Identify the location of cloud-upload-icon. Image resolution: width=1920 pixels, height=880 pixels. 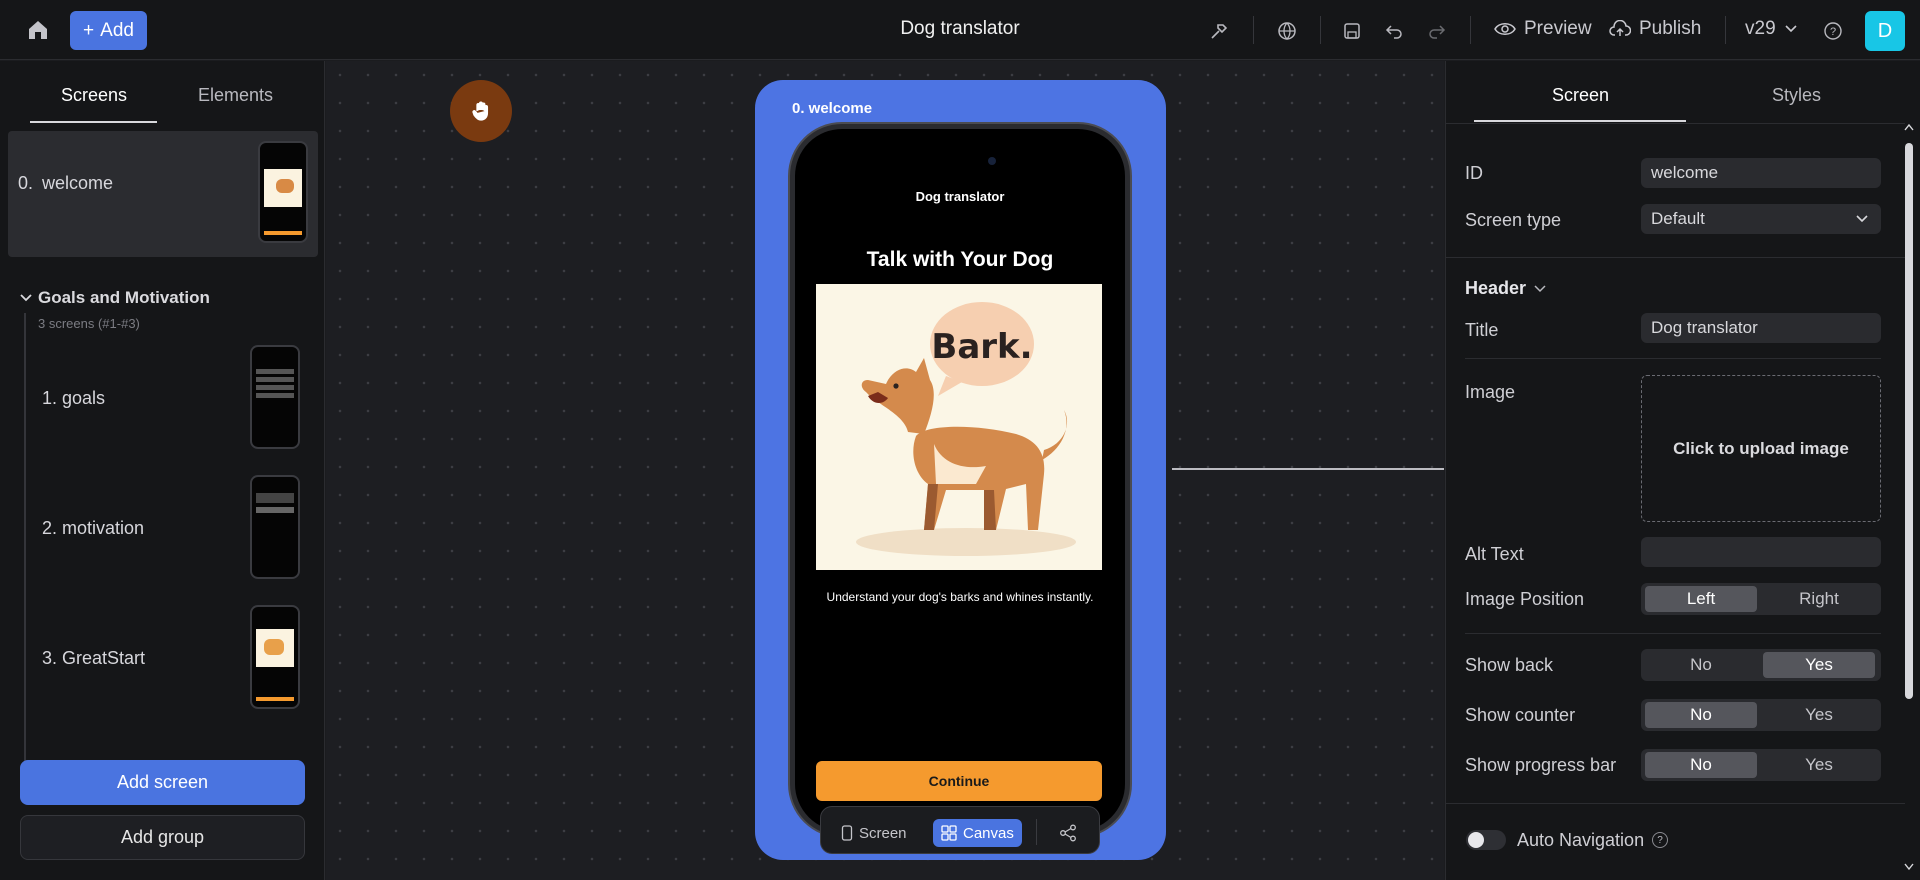
(1620, 28).